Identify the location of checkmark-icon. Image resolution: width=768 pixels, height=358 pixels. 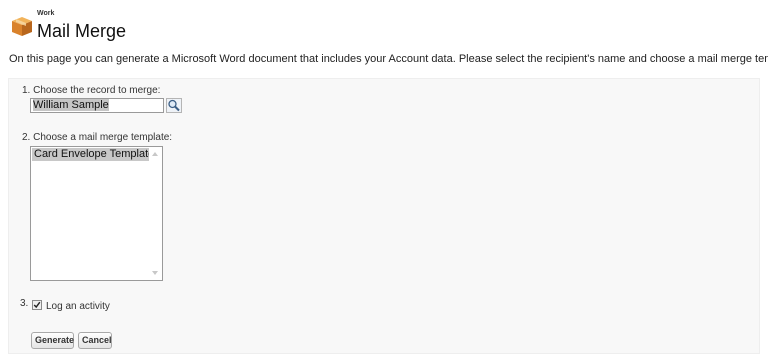
(37, 305).